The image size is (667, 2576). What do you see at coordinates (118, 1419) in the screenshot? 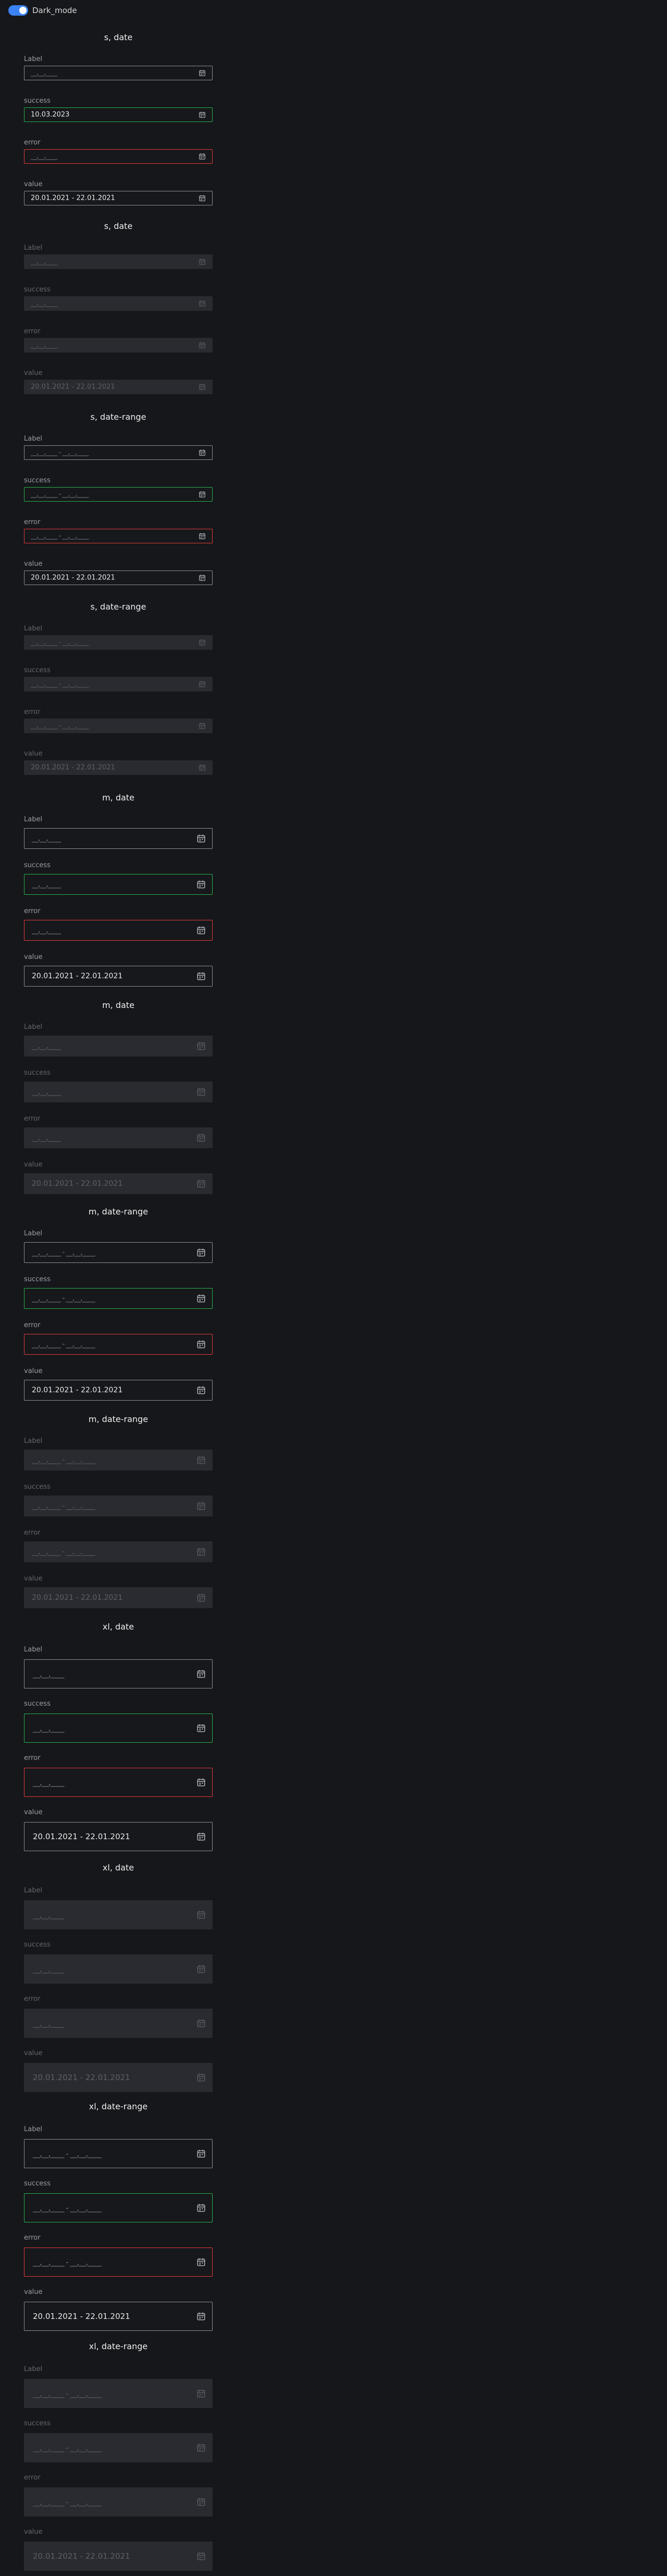
I see `section-title: m, date-range` at bounding box center [118, 1419].